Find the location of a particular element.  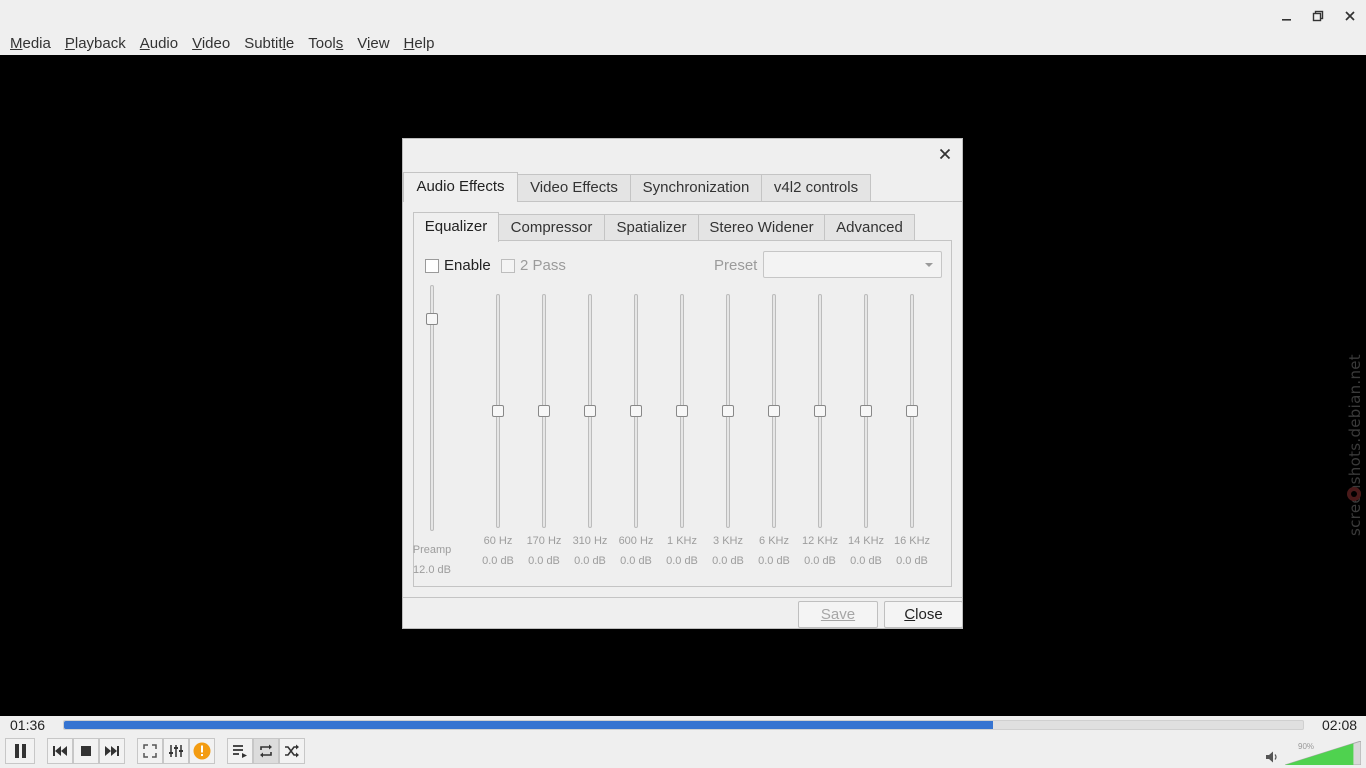

restore-icon is located at coordinates (1318, 16).